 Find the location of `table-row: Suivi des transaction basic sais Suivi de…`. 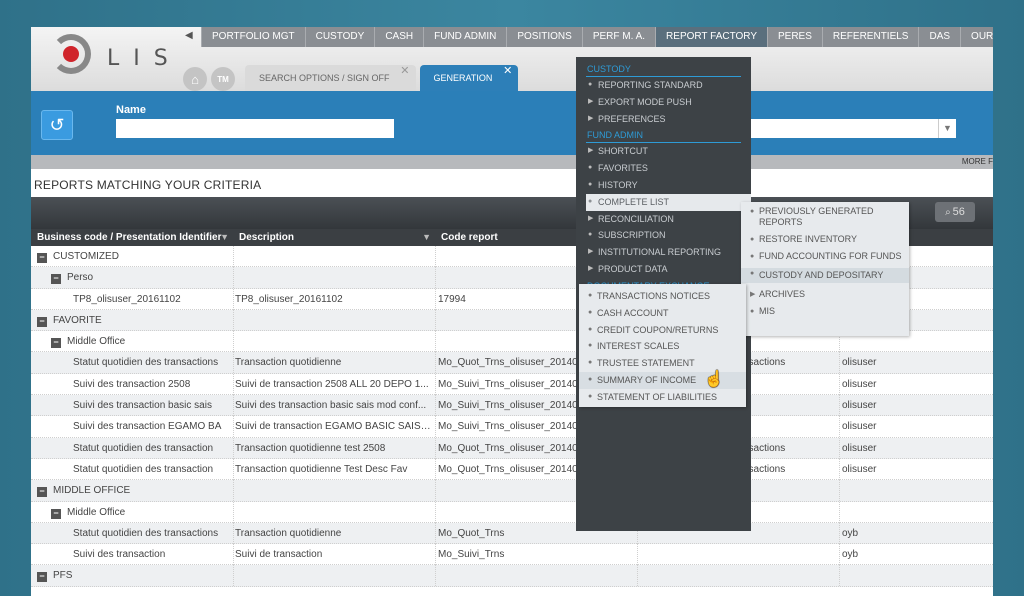

table-row: Suivi des transaction basic sais Suivi de… is located at coordinates (512, 406).